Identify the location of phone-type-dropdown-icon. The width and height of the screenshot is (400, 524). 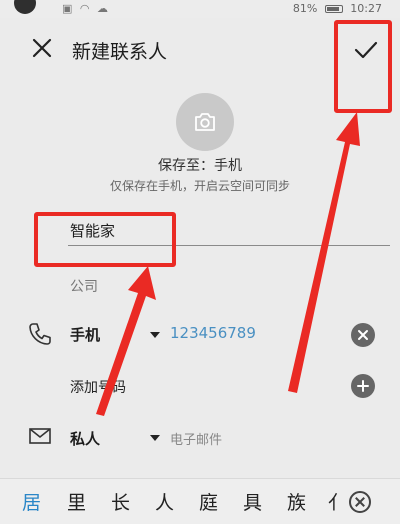
(155, 335).